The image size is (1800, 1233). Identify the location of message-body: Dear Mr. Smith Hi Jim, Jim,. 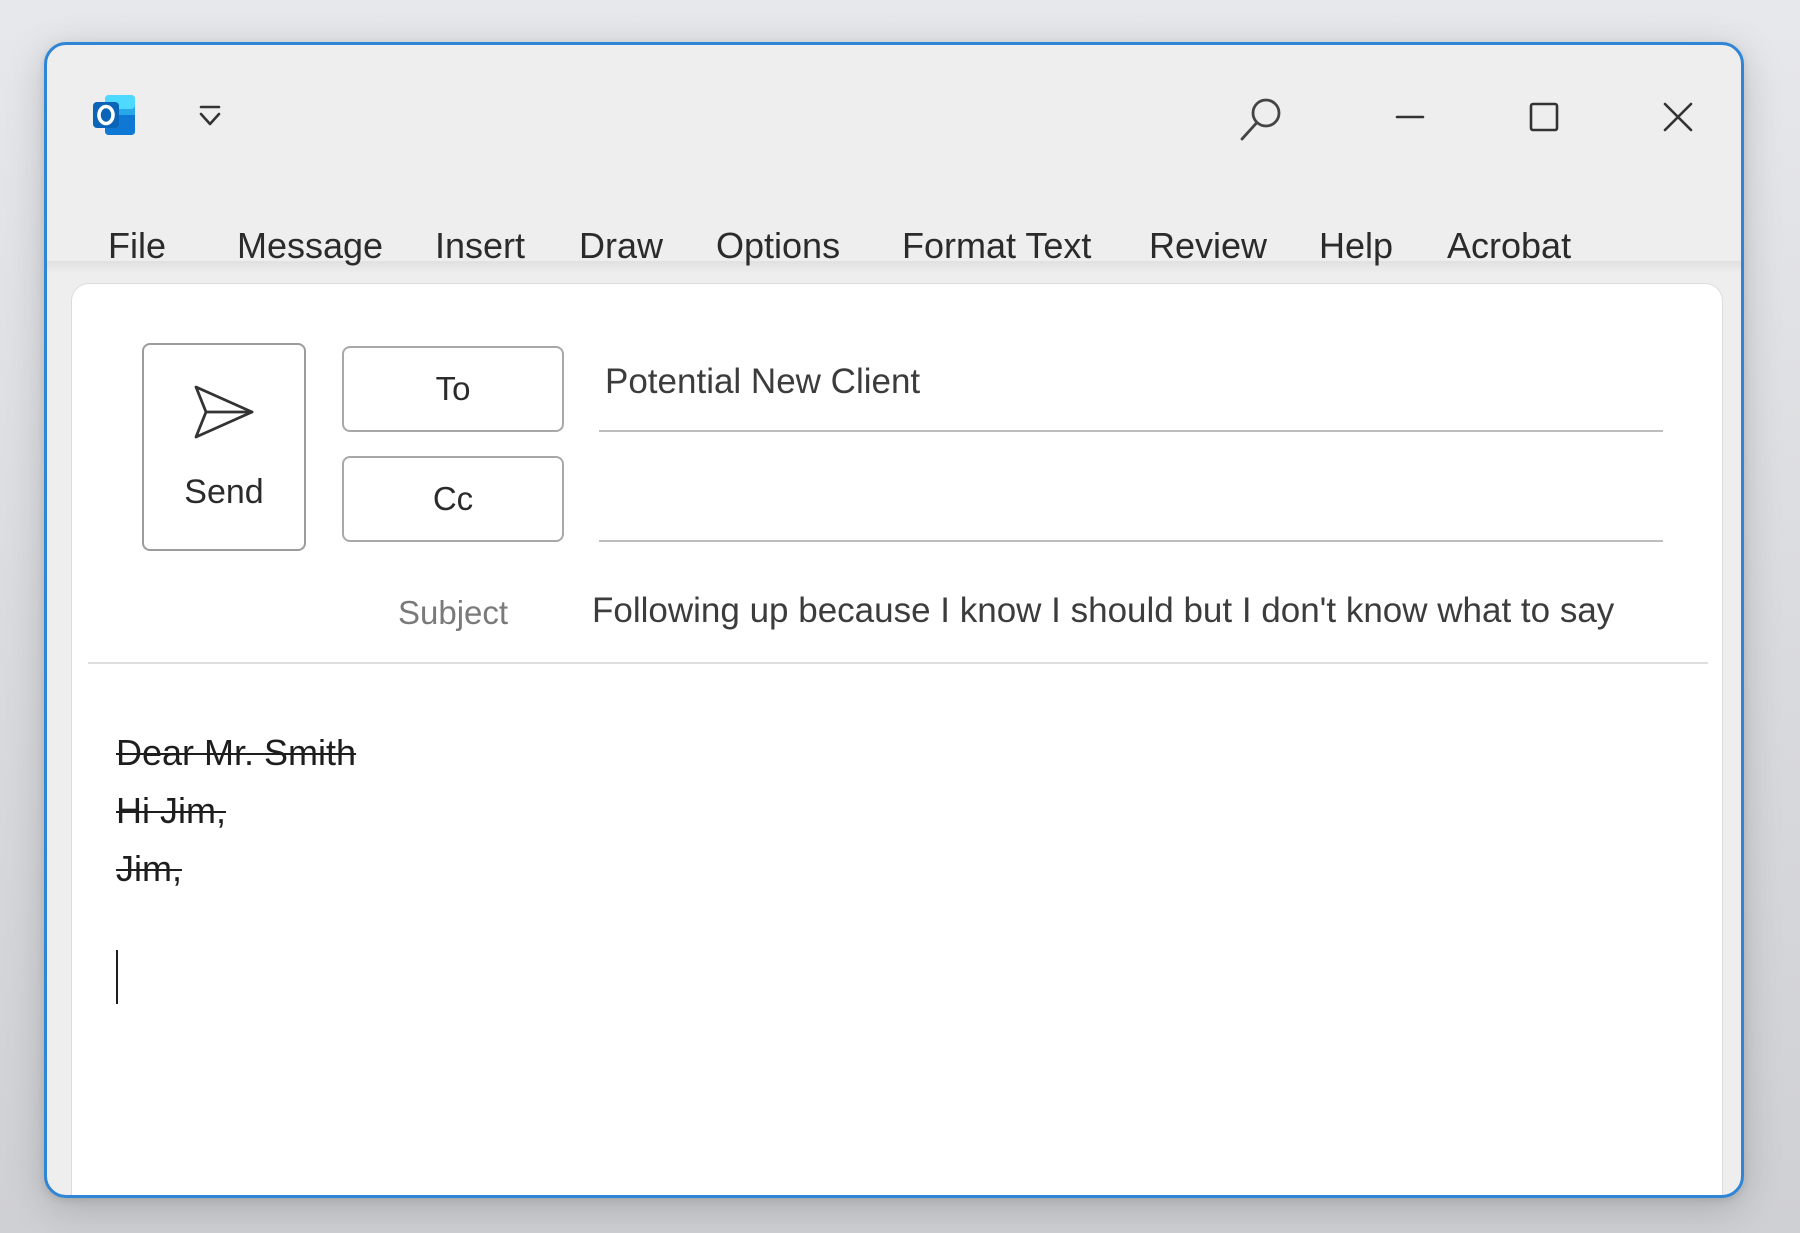
(236, 811).